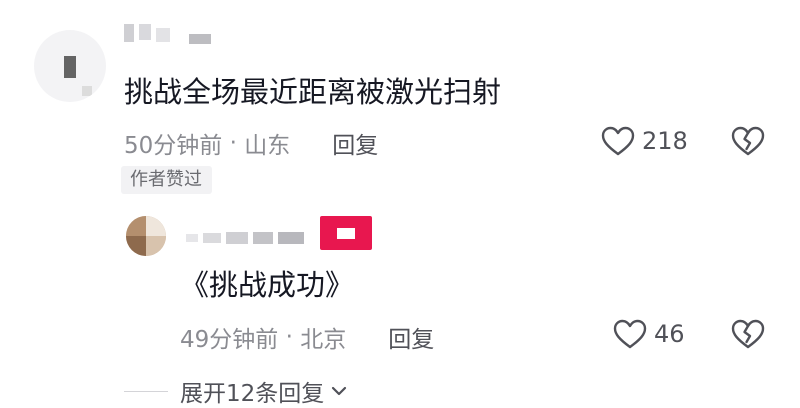  I want to click on reply-text: 《挑战成功》, so click(267, 285).